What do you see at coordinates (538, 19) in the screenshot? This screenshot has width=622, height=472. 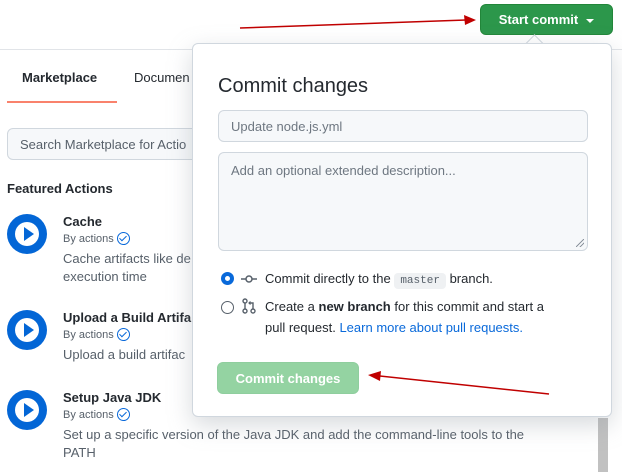 I see `start-commit-label: Start commit` at bounding box center [538, 19].